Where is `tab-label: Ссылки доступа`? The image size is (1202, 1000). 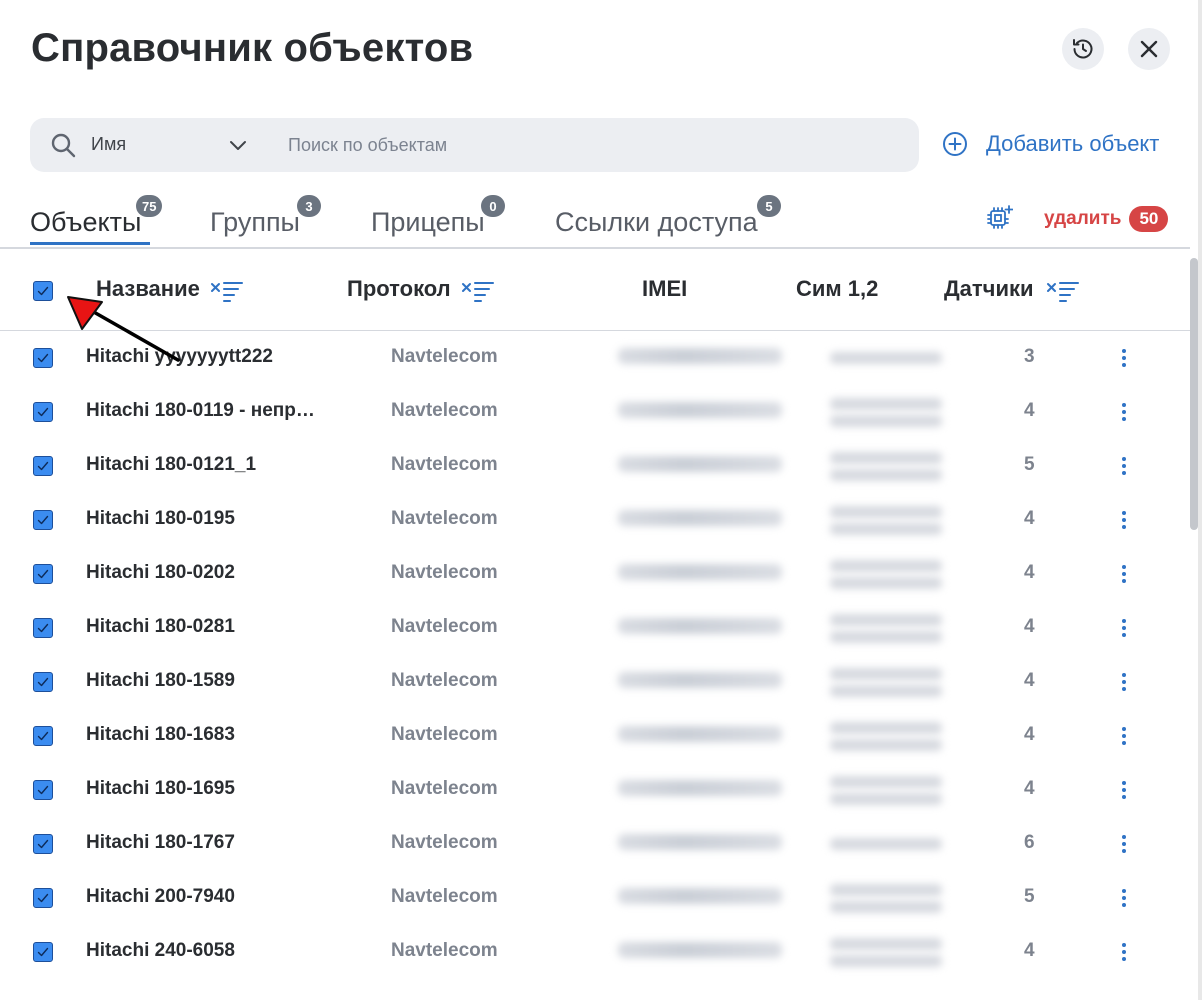 tab-label: Ссылки доступа is located at coordinates (656, 222).